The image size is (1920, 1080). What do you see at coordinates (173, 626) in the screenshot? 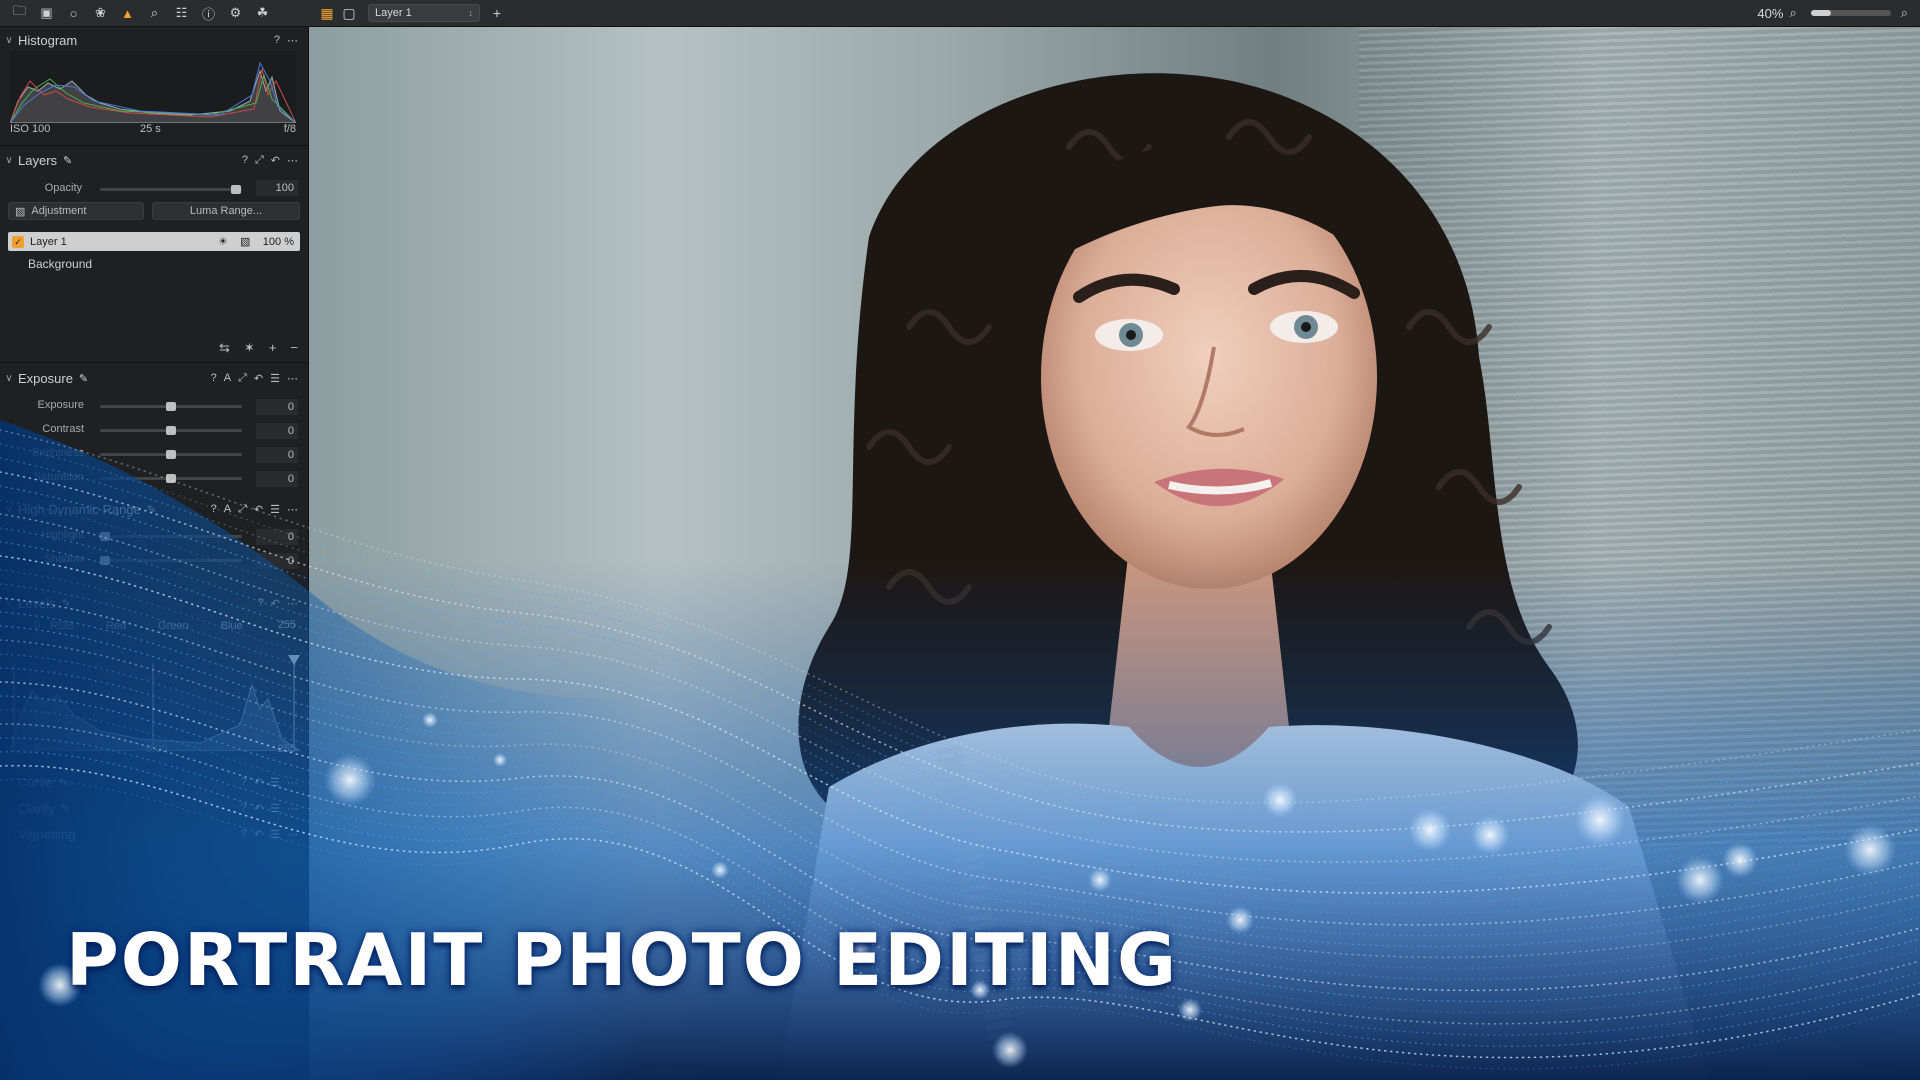
I see `channel-green: Green` at bounding box center [173, 626].